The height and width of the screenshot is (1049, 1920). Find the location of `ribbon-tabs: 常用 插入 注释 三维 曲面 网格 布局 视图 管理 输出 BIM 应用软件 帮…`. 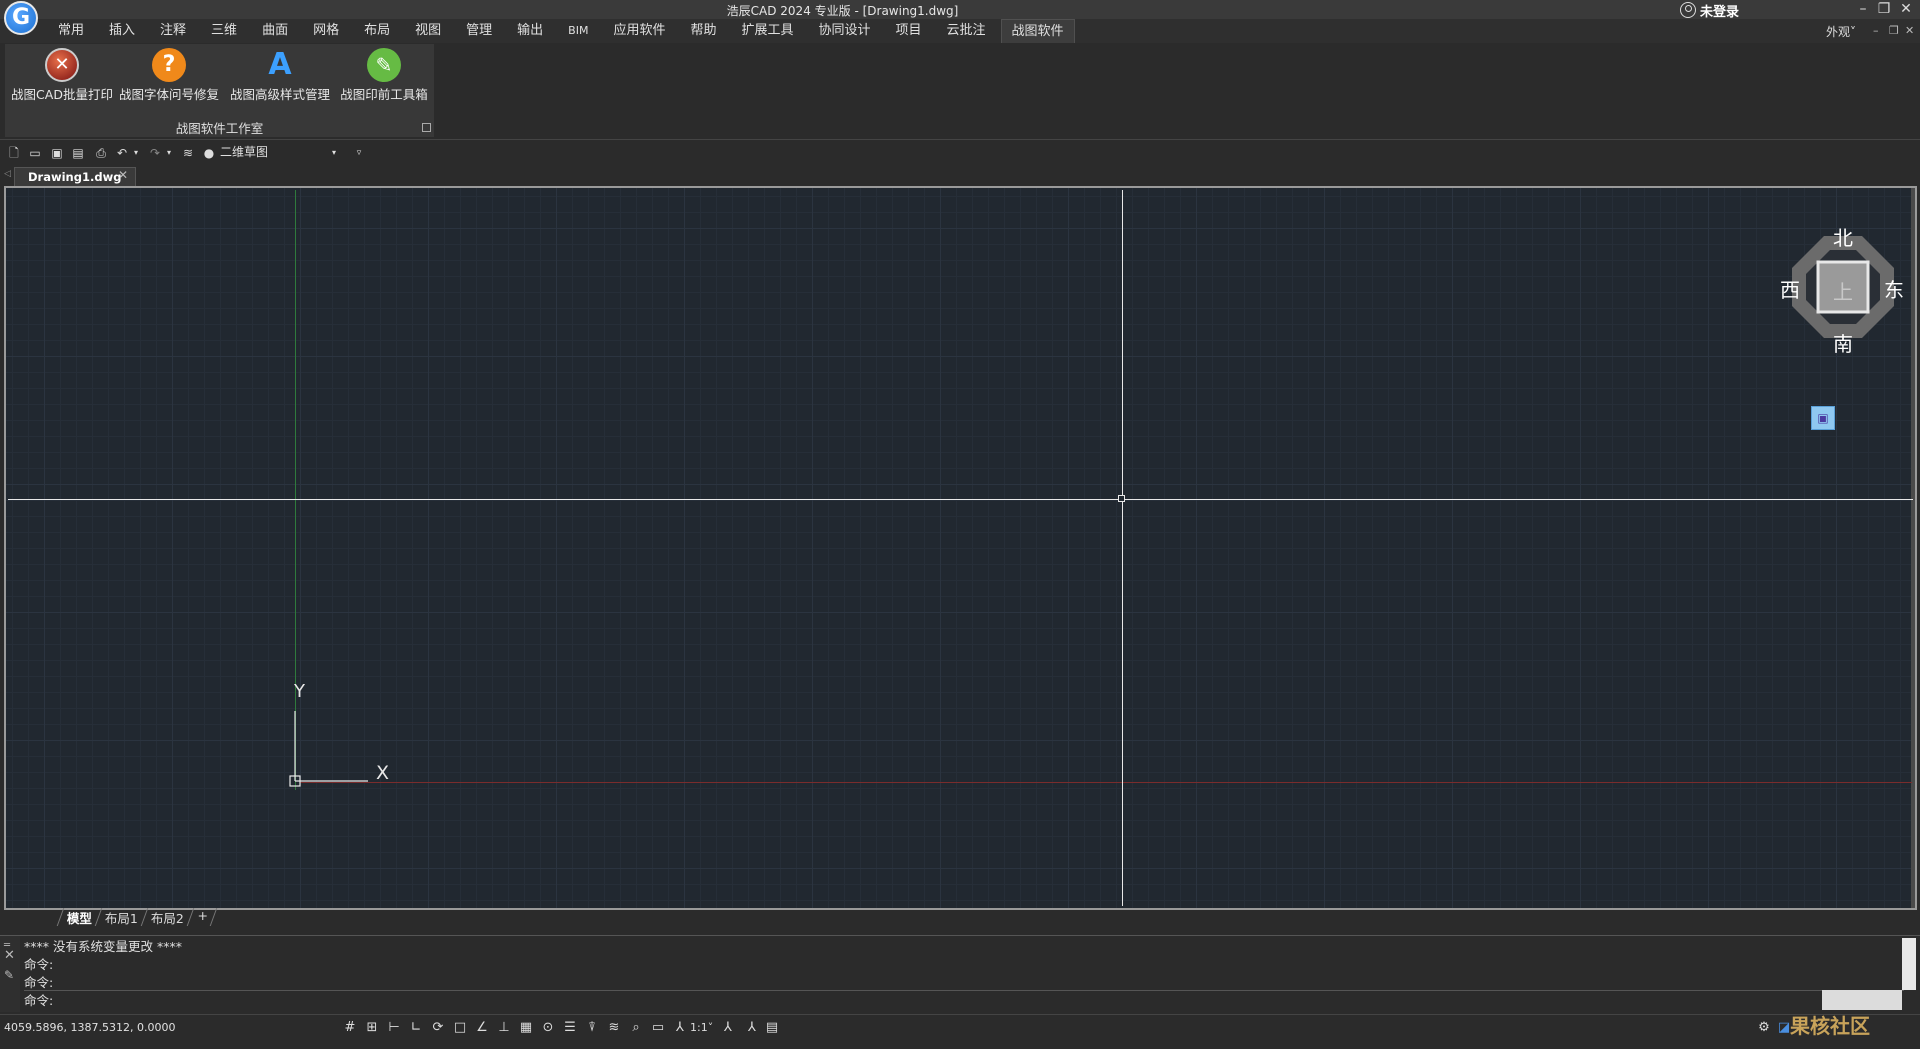

ribbon-tabs: 常用 插入 注释 三维 曲面 网格 布局 视图 管理 输出 BIM 应用软件 帮… is located at coordinates (564, 31).